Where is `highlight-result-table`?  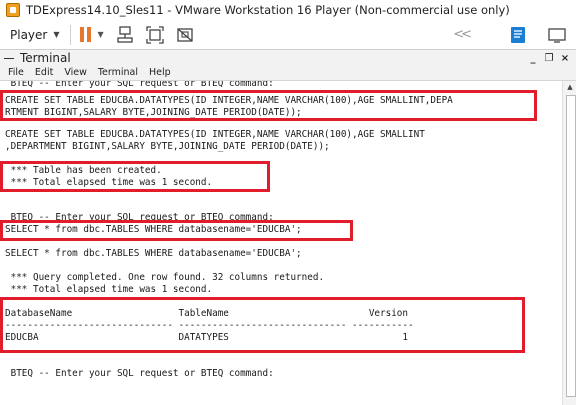 highlight-result-table is located at coordinates (262, 325).